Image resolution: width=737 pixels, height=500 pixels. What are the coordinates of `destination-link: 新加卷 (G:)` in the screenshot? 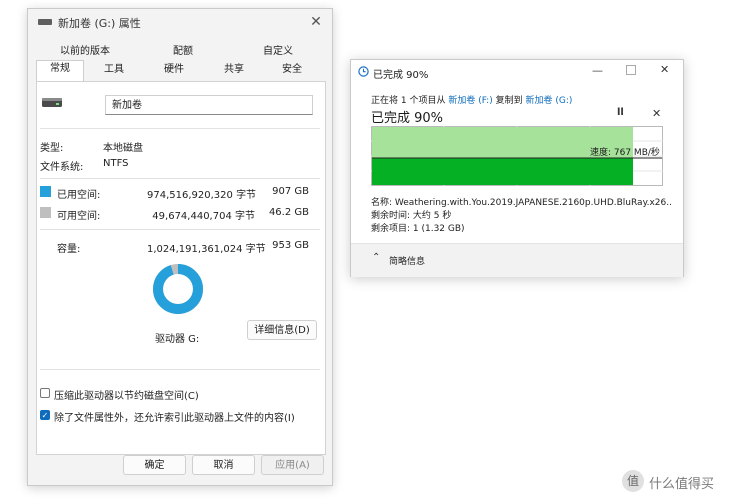 It's located at (549, 101).